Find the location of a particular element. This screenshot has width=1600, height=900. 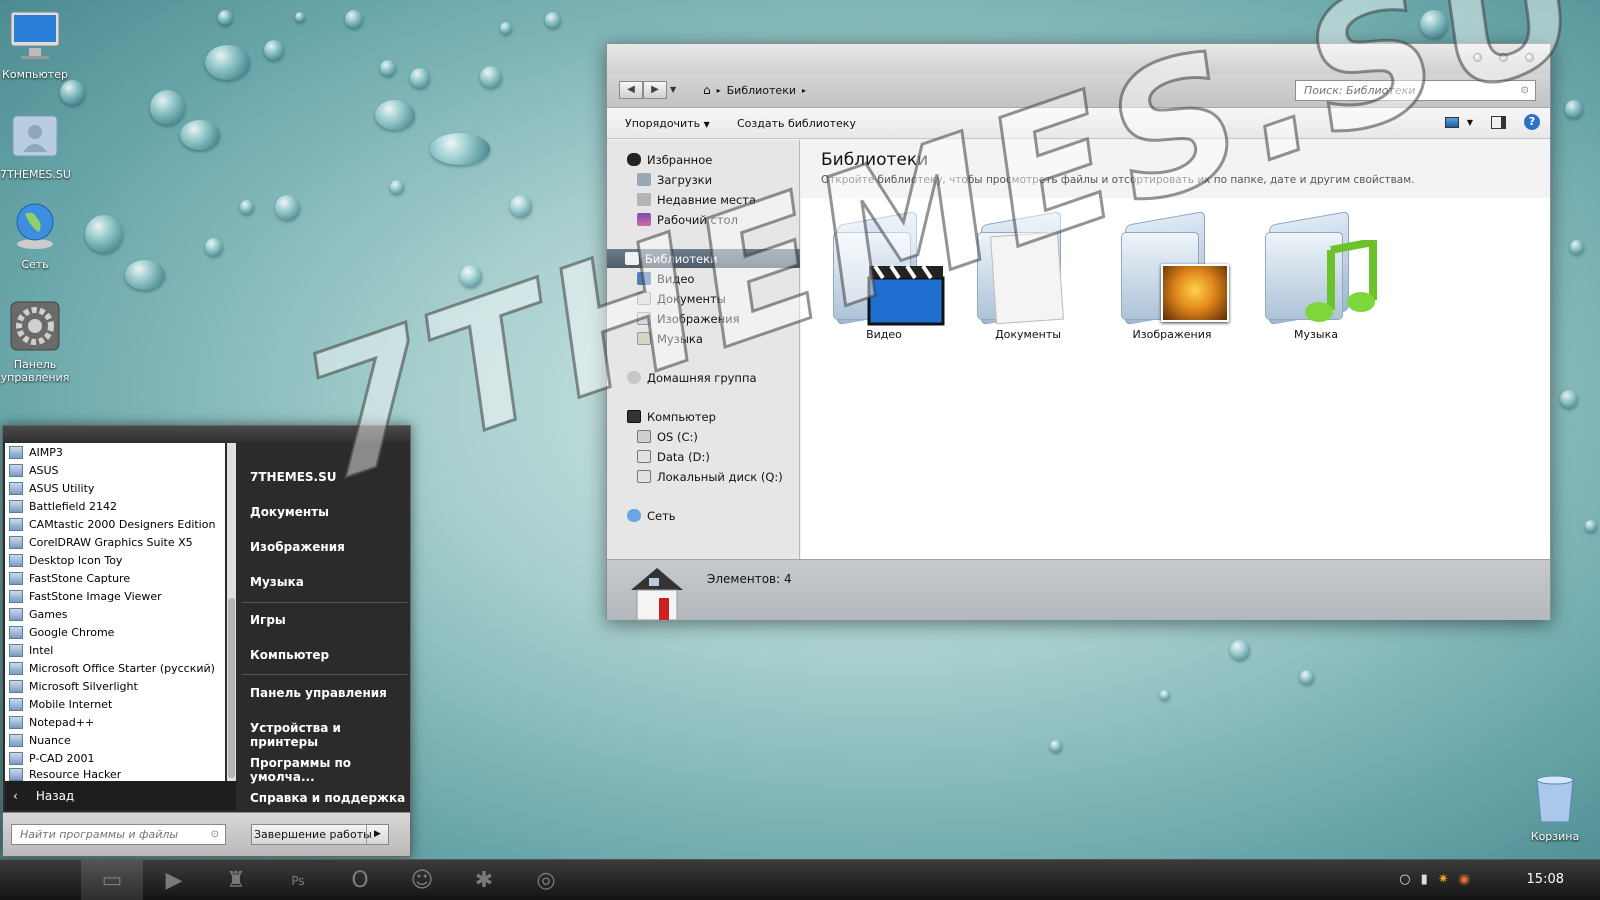

help-icon: ? is located at coordinates (1532, 122).